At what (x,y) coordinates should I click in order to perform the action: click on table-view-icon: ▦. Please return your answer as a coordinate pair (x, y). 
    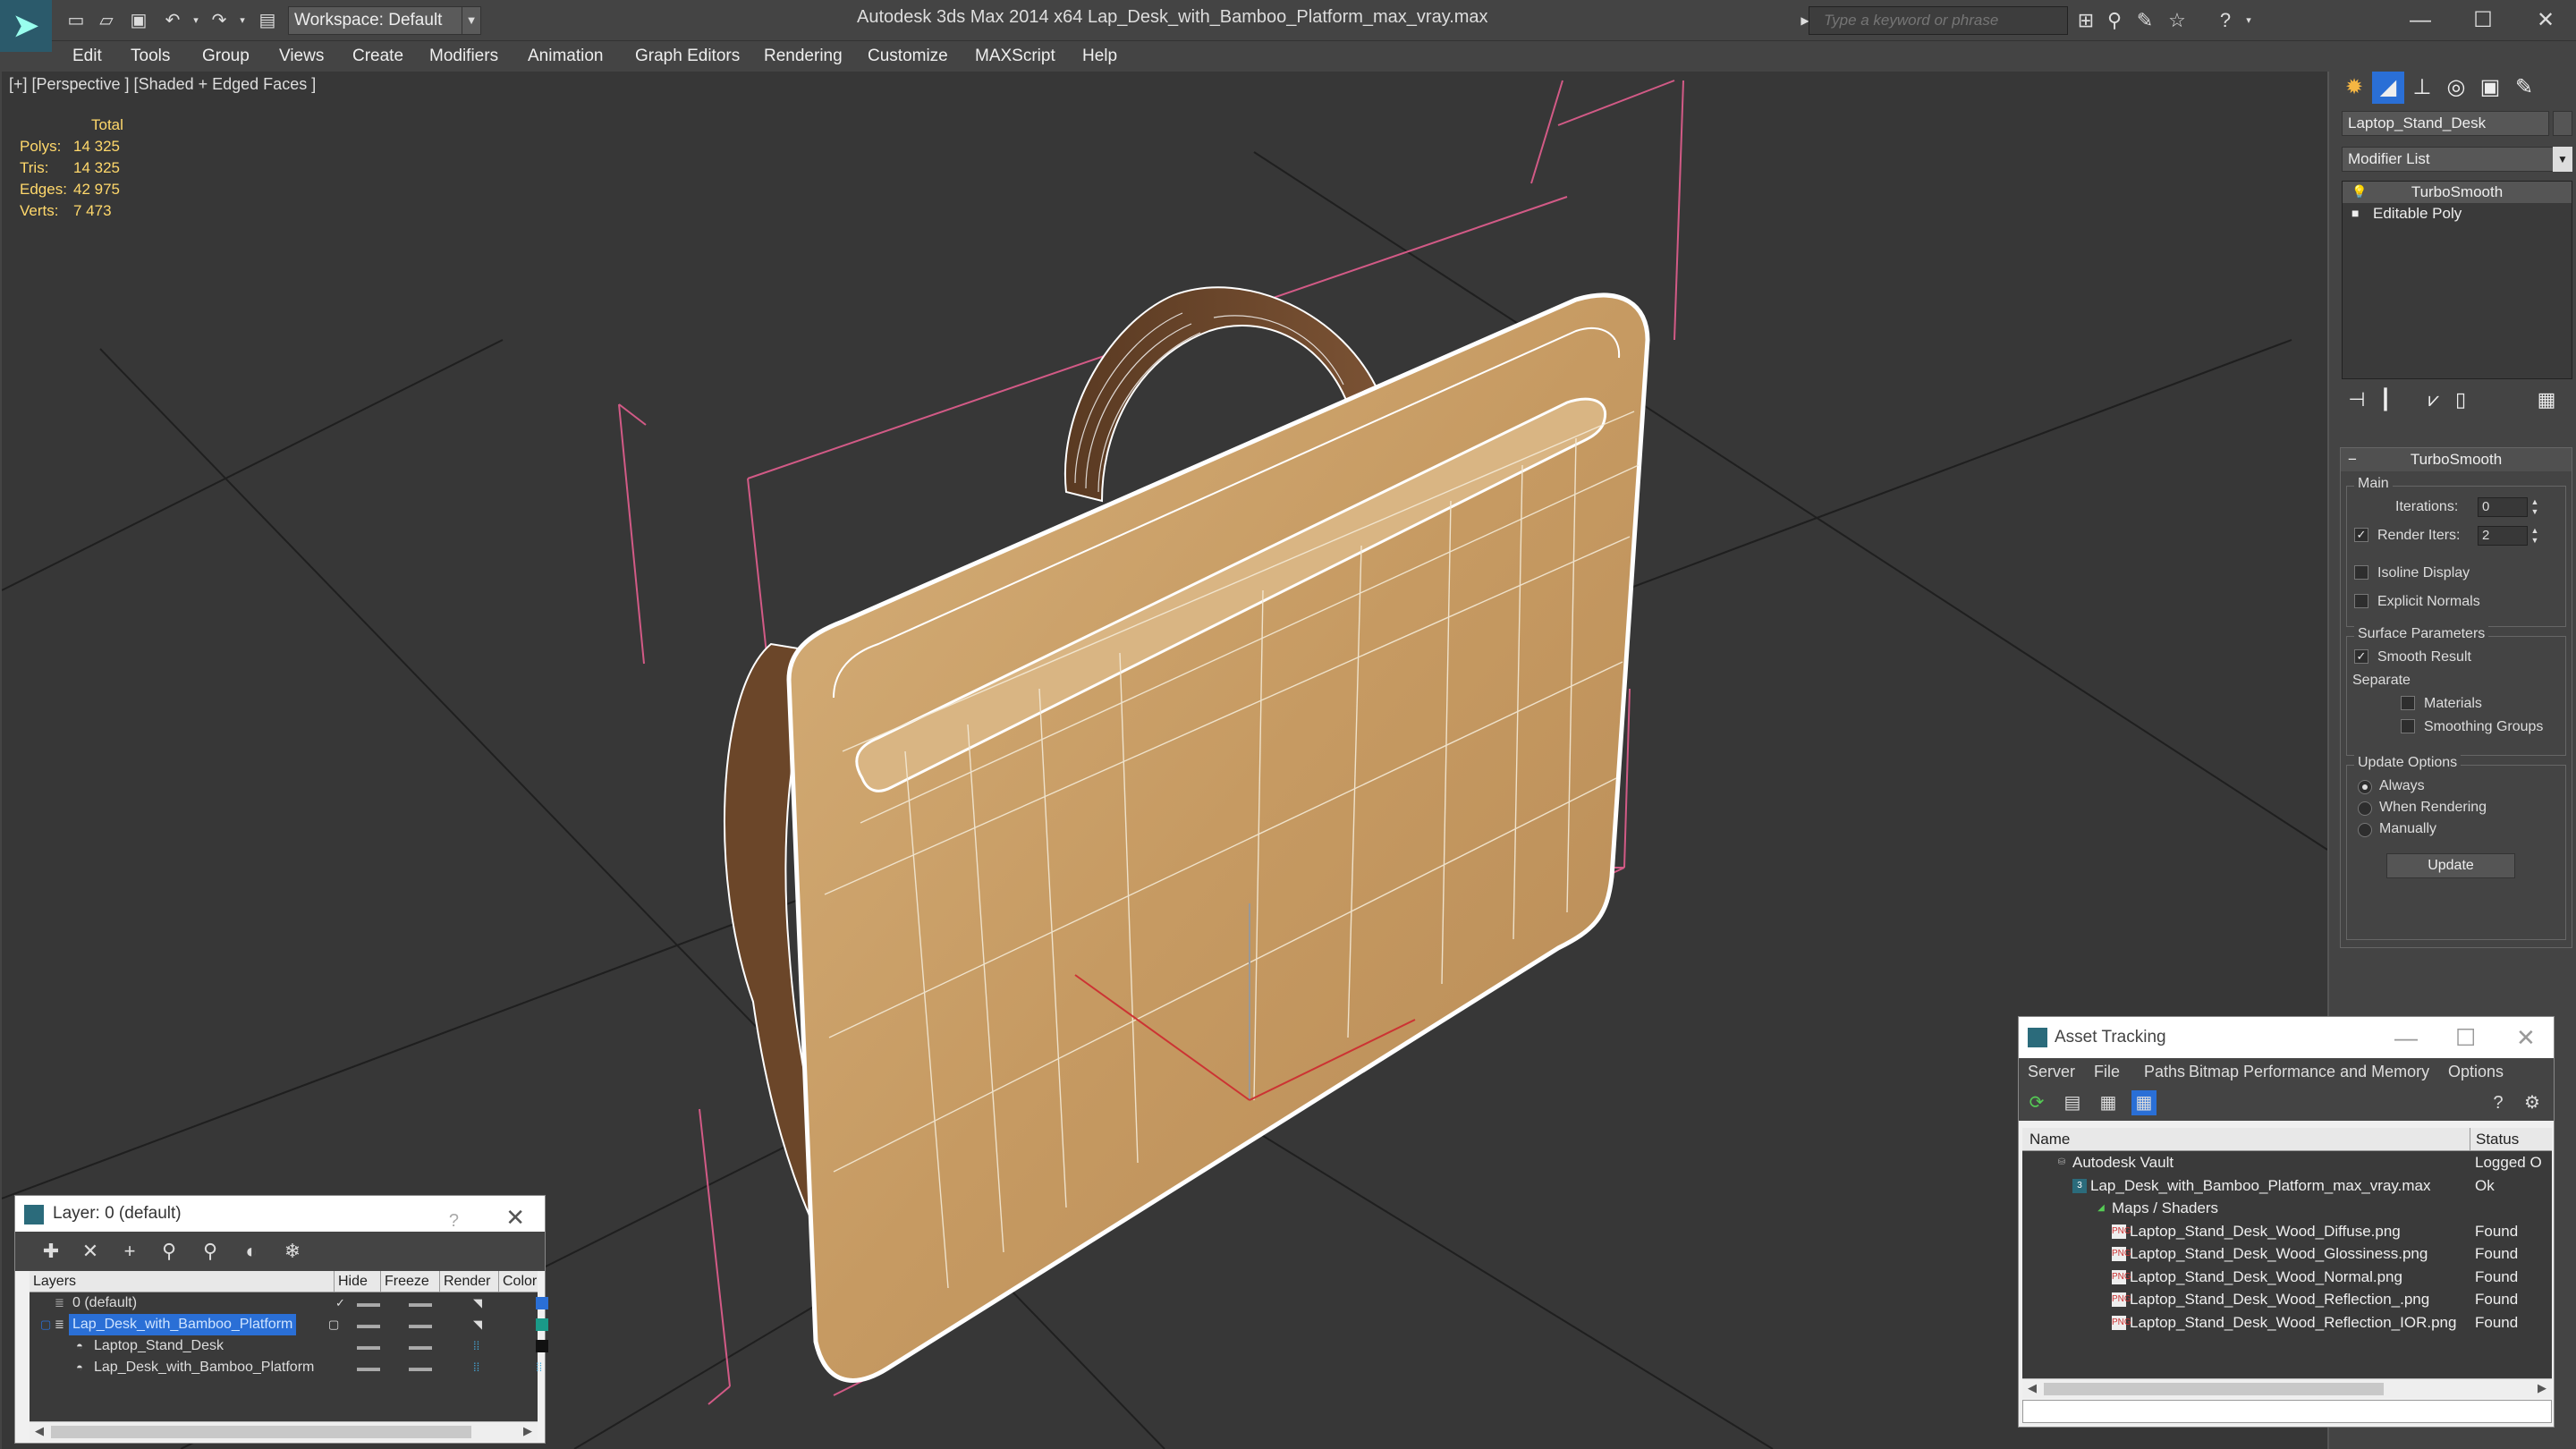
    Looking at the image, I should click on (2144, 1102).